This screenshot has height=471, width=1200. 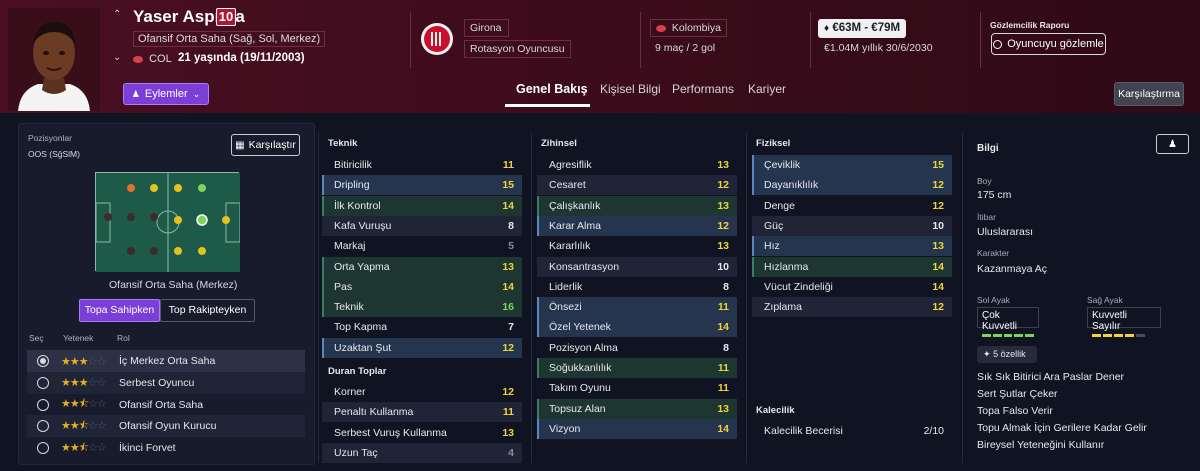 I want to click on caps-goals: 9 maç / 2 gol, so click(x=685, y=48).